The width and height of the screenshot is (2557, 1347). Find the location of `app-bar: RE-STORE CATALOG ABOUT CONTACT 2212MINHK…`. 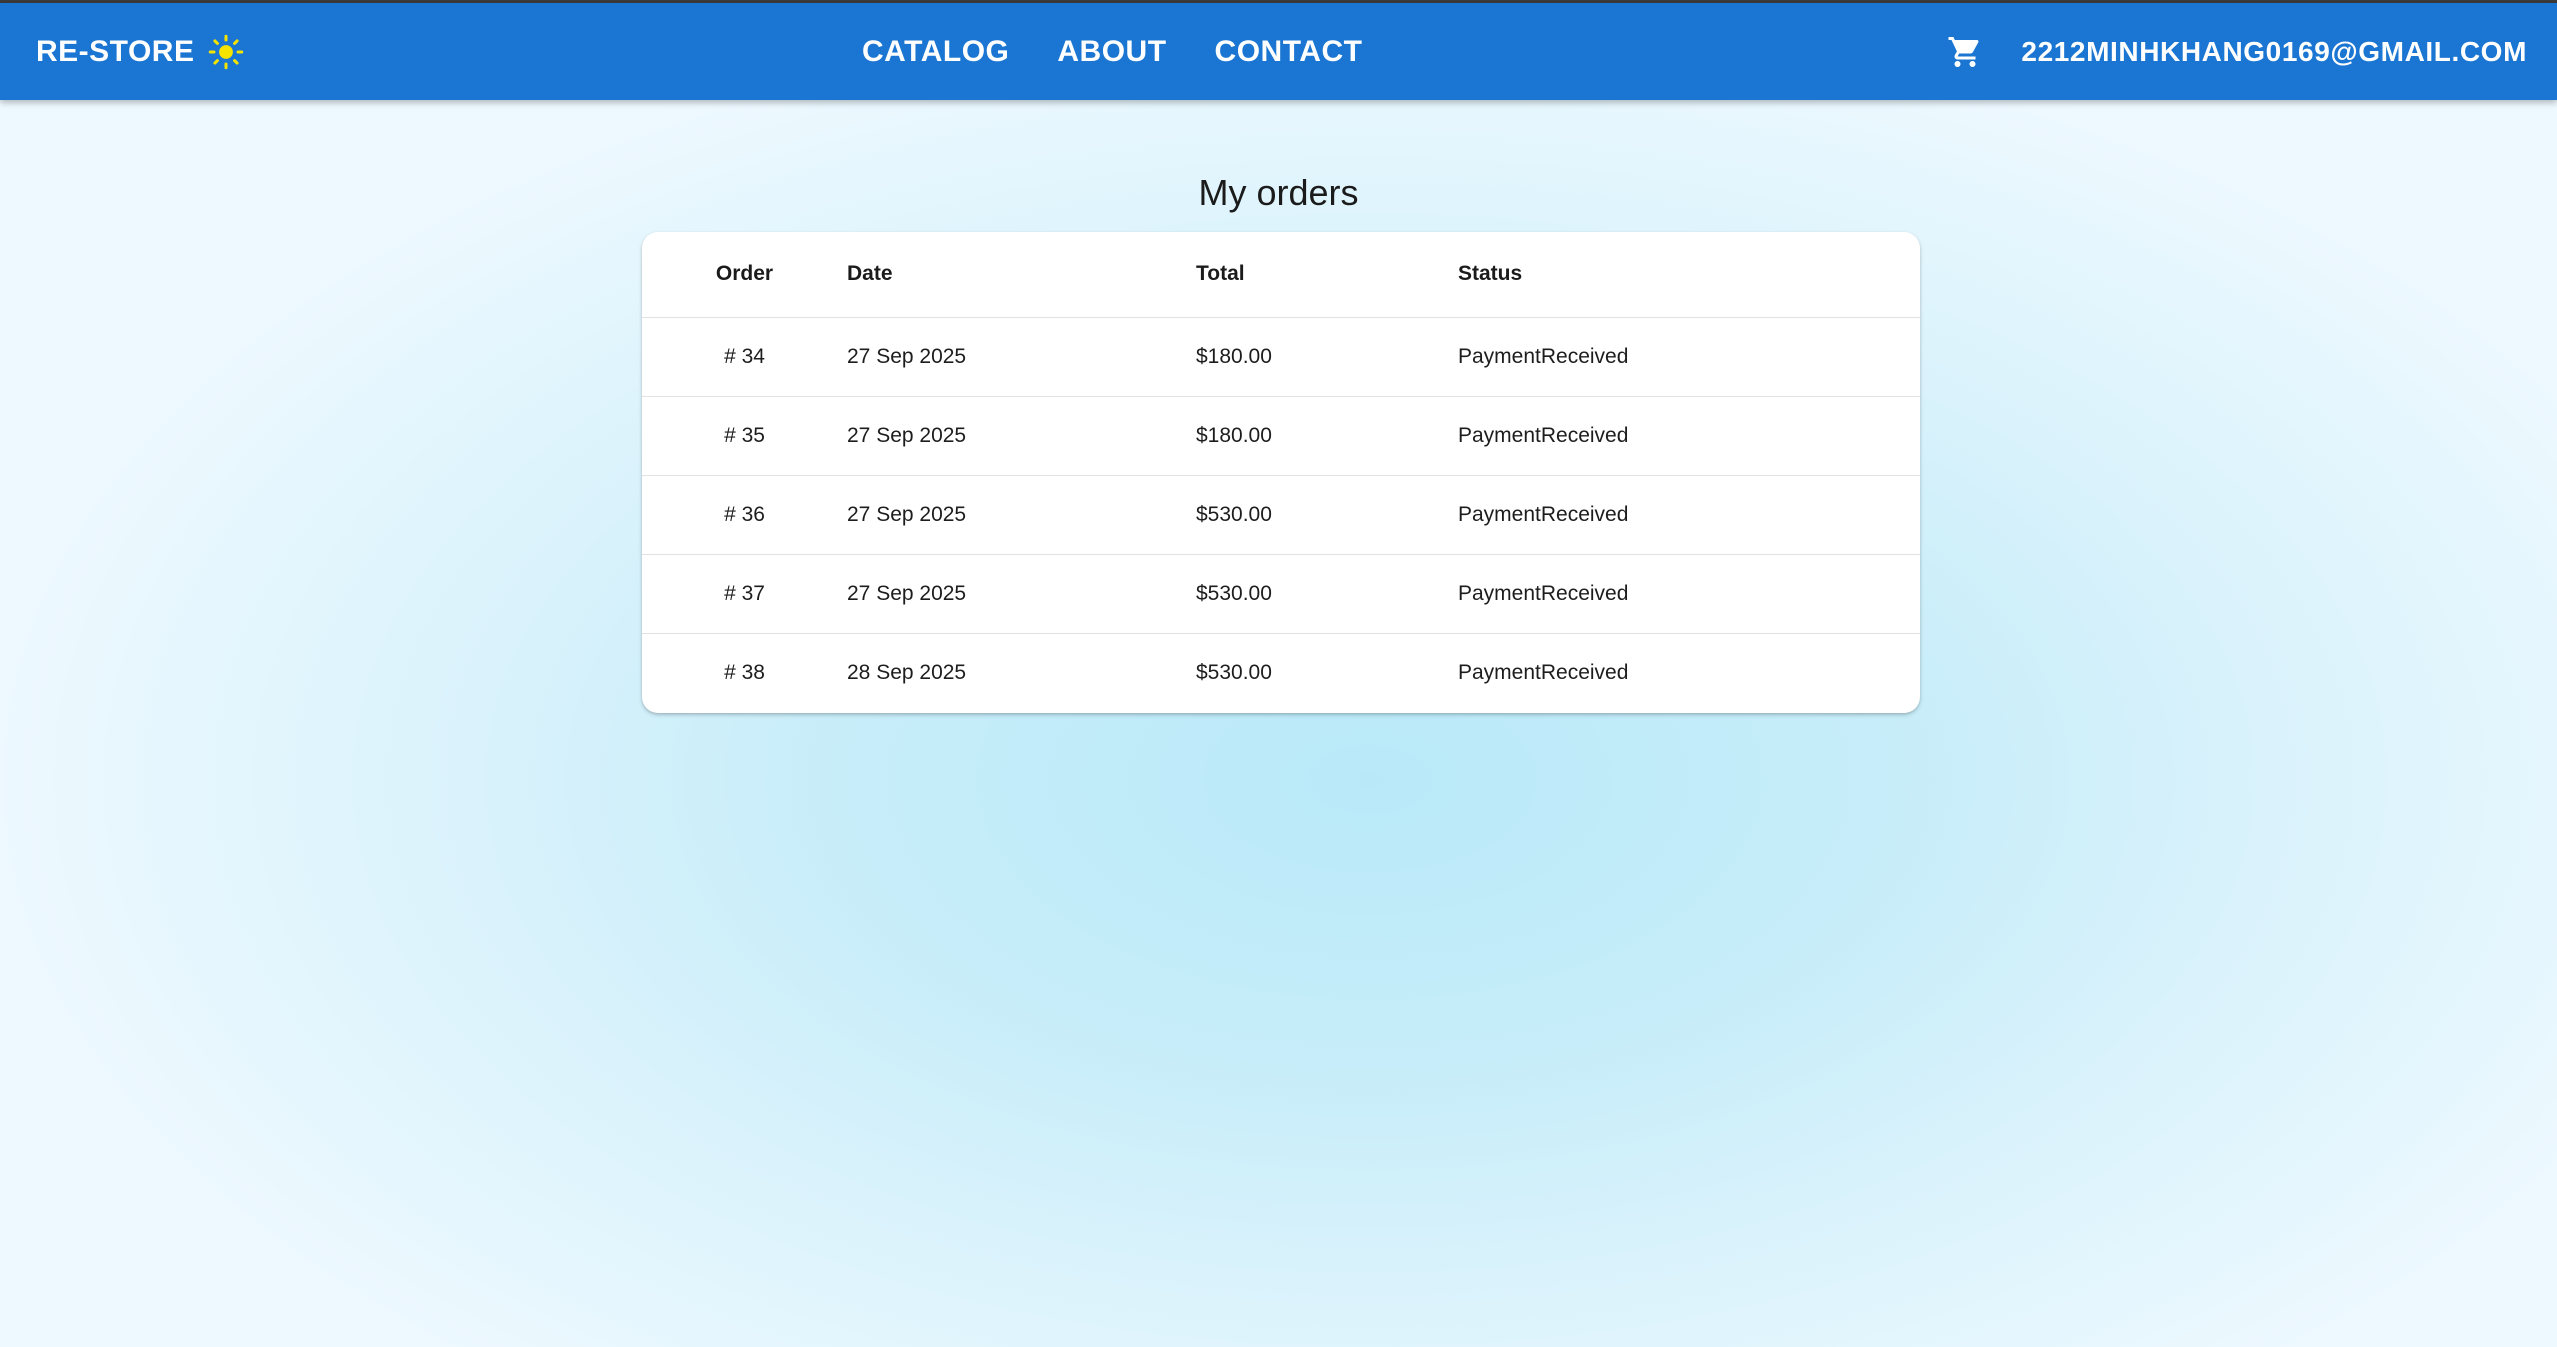

app-bar: RE-STORE CATALOG ABOUT CONTACT 2212MINHK… is located at coordinates (1278, 51).